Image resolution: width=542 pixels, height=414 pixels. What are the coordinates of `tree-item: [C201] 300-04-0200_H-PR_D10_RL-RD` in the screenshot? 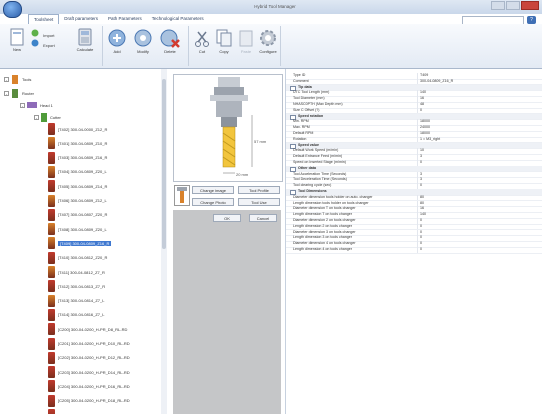 It's located at (89, 343).